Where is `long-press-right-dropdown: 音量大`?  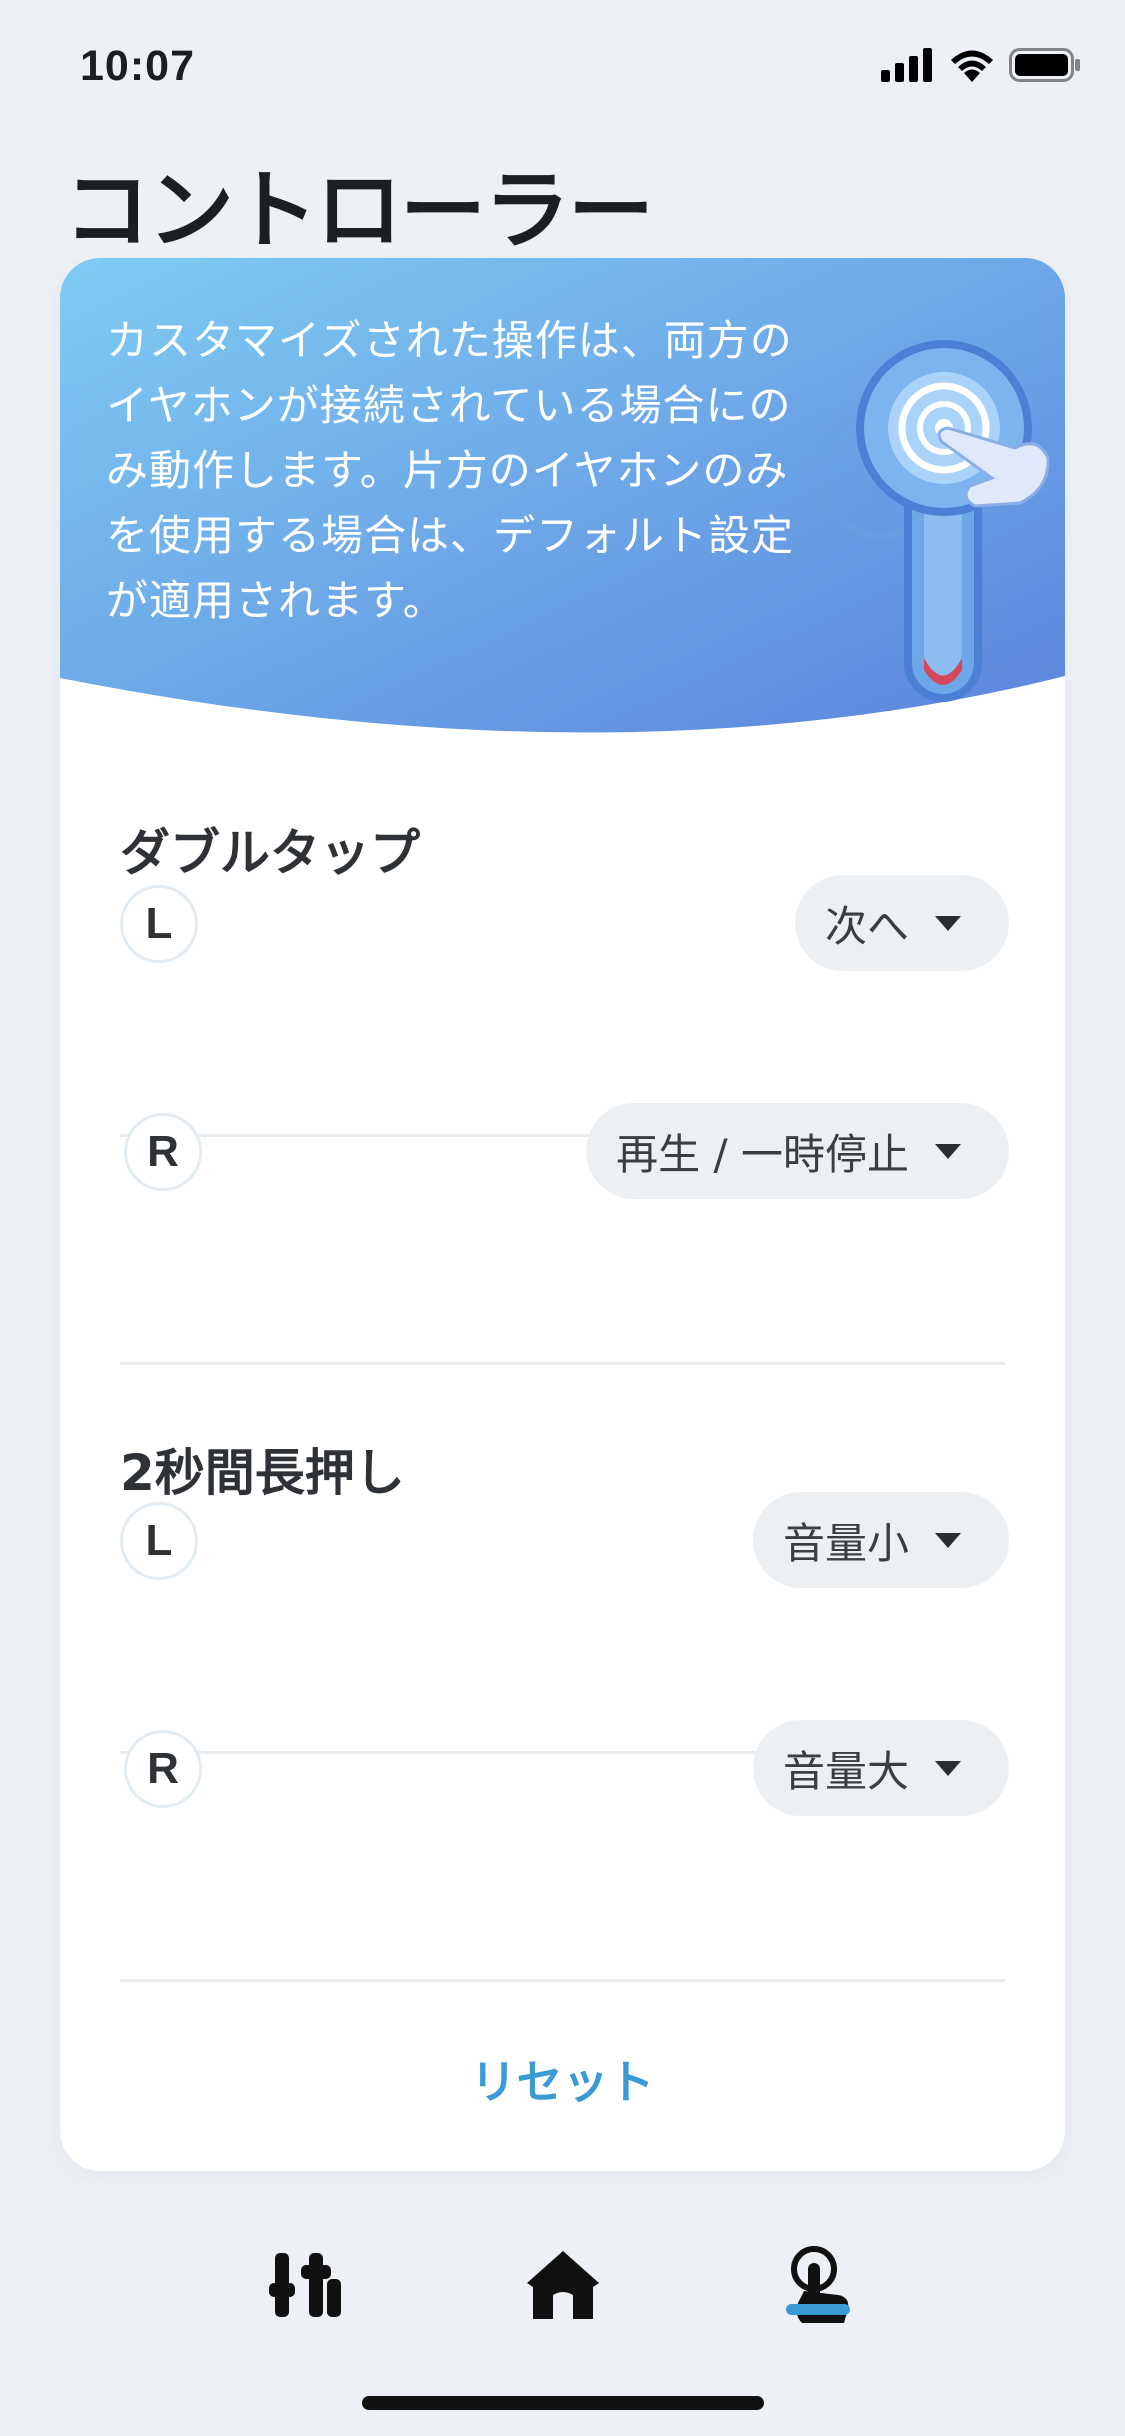 long-press-right-dropdown: 音量大 is located at coordinates (880, 1768).